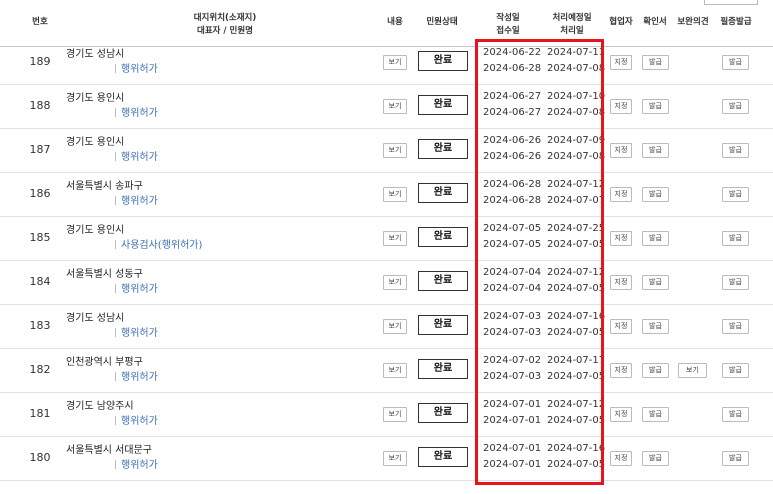 Image resolution: width=773 pixels, height=494 pixels. What do you see at coordinates (576, 404) in the screenshot?
I see `due-date: 2024-07-12` at bounding box center [576, 404].